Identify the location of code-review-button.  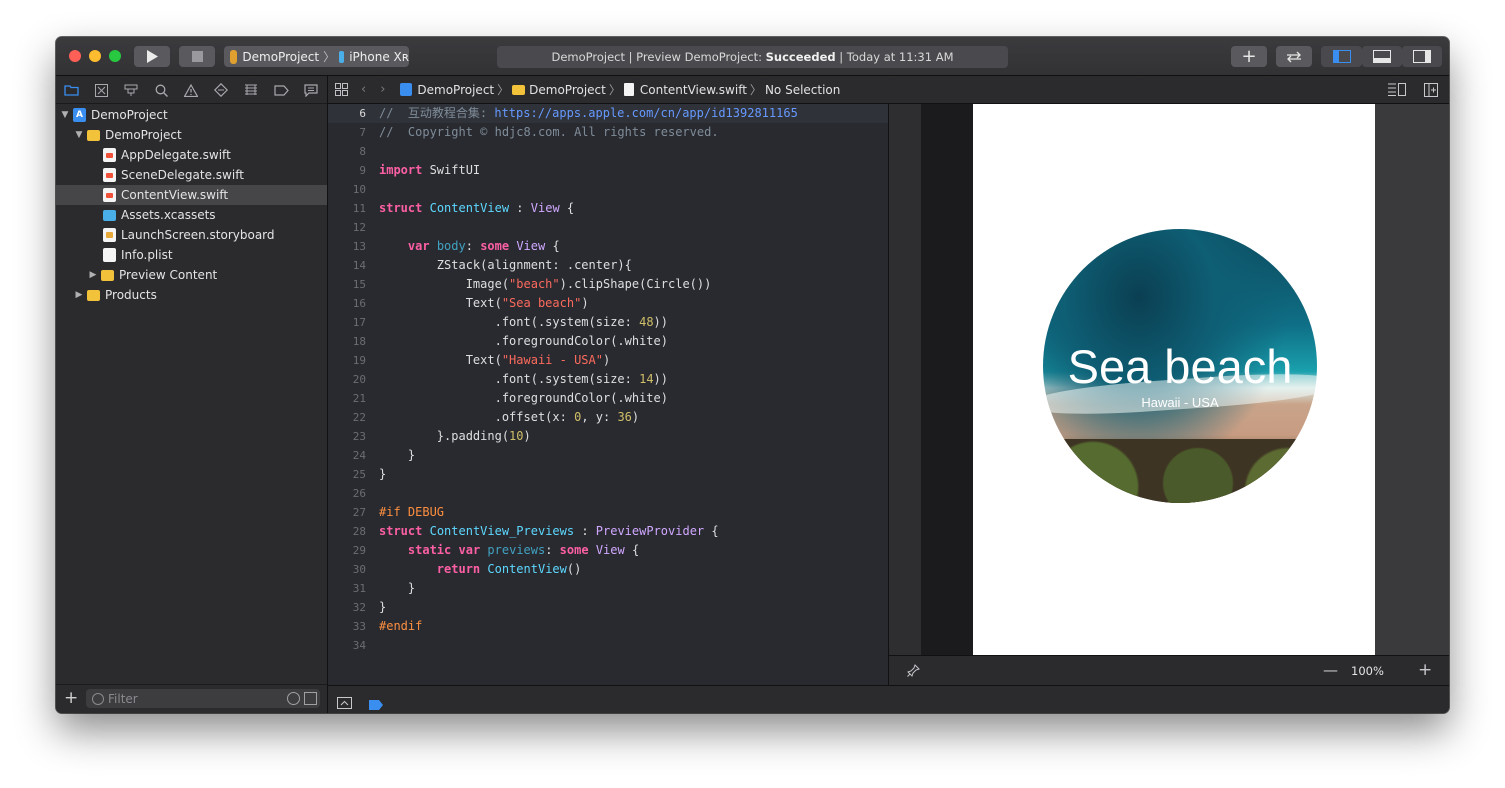
(1294, 56).